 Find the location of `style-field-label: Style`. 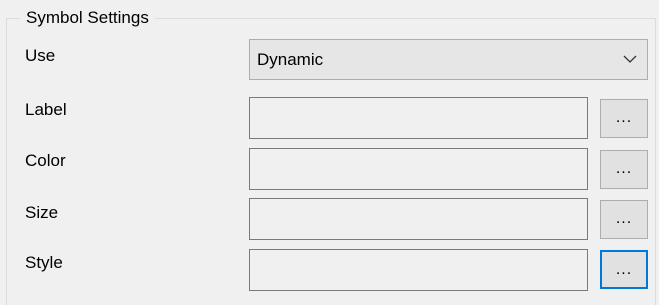

style-field-label: Style is located at coordinates (44, 262).